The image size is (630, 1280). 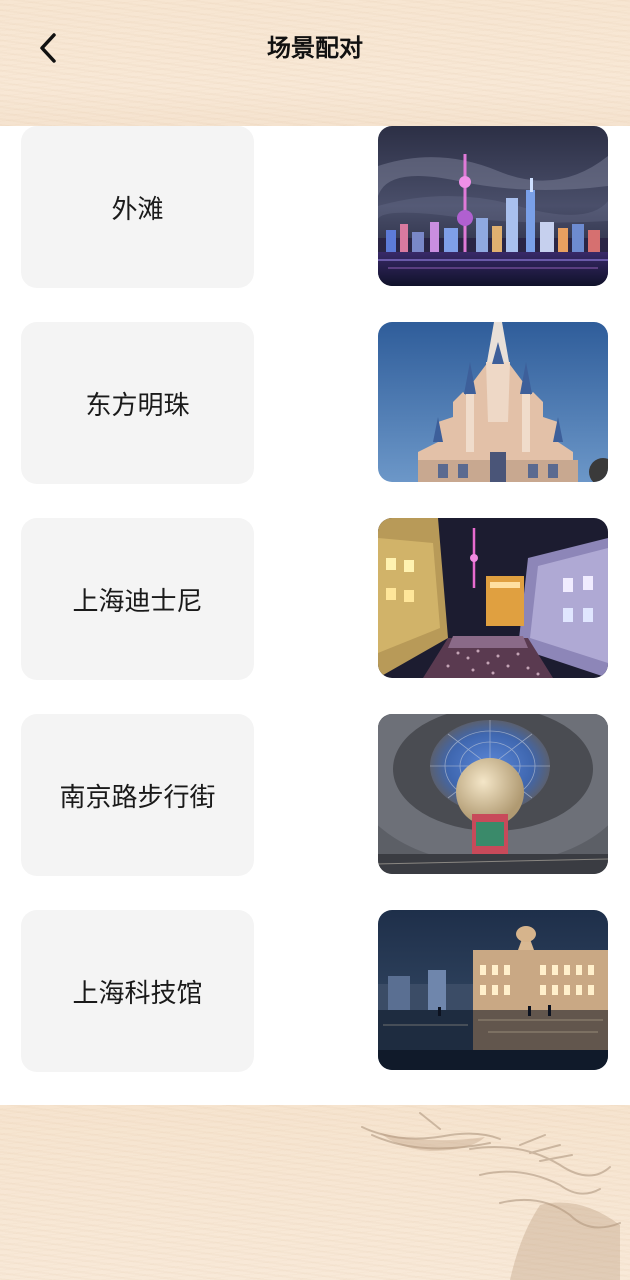 I want to click on scene-label-card: 上海科技馆, so click(x=137, y=991).